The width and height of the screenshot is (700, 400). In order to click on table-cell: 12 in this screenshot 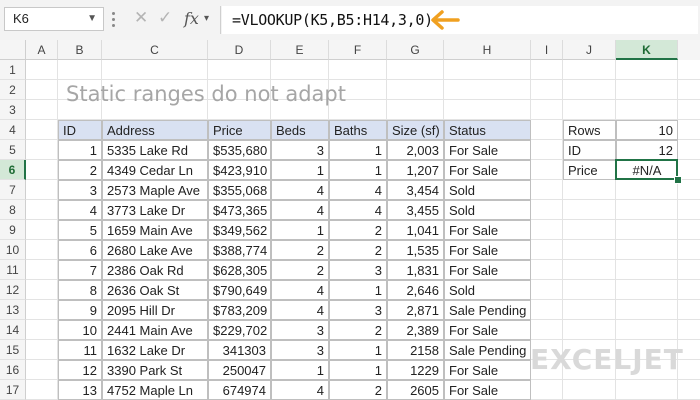, I will do `click(80, 370)`.